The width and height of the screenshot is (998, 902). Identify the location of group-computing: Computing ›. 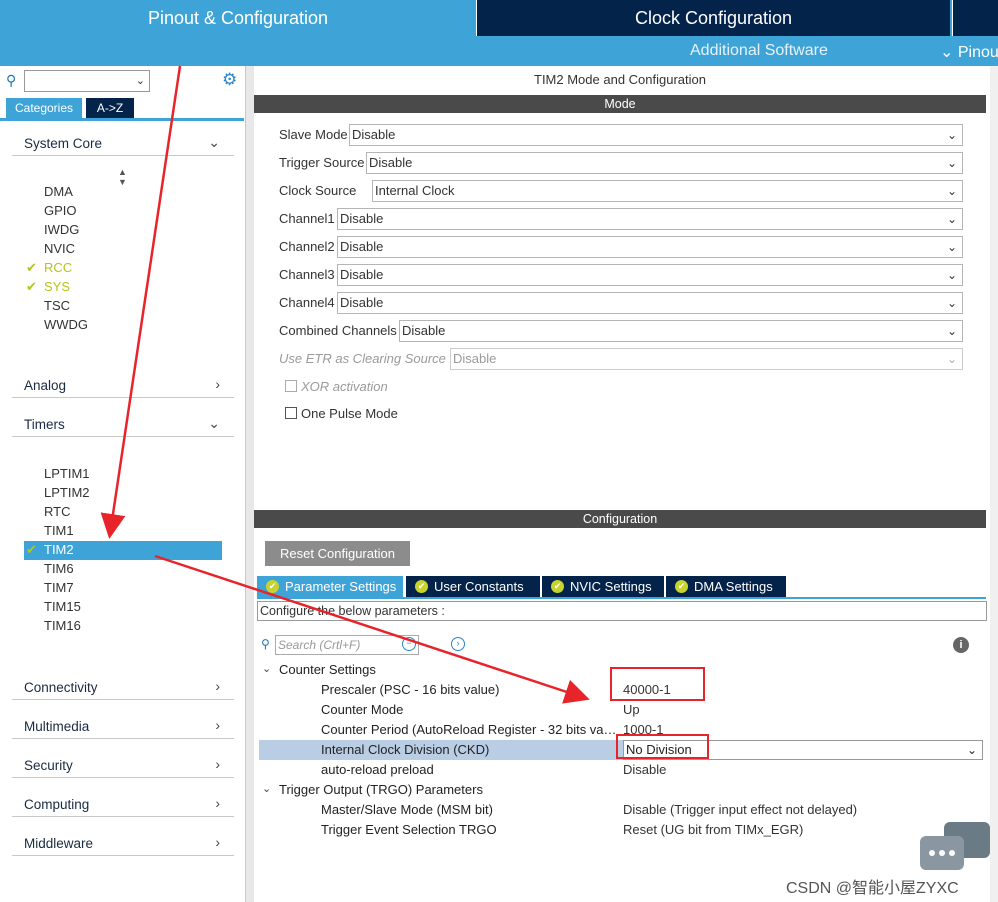
(123, 805).